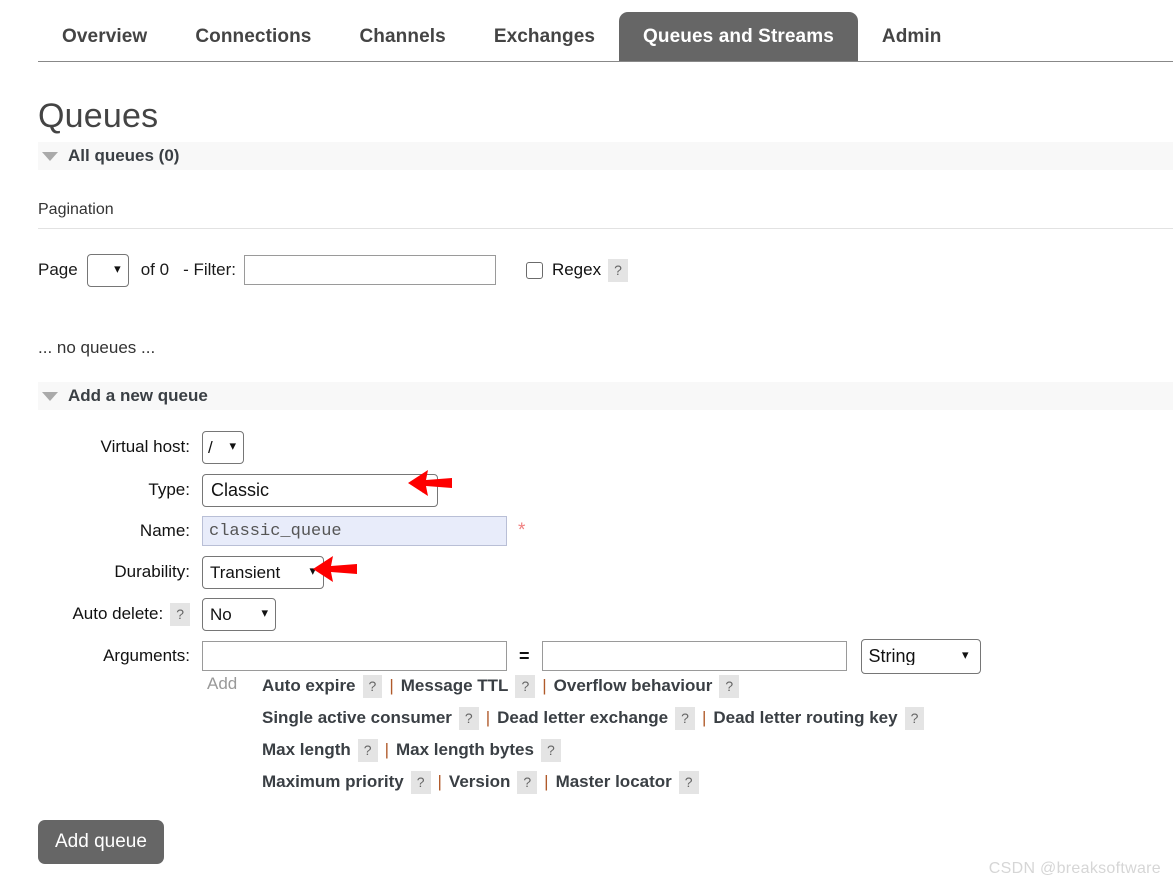 This screenshot has width=1173, height=888. I want to click on argument-equals-sign: =, so click(524, 655).